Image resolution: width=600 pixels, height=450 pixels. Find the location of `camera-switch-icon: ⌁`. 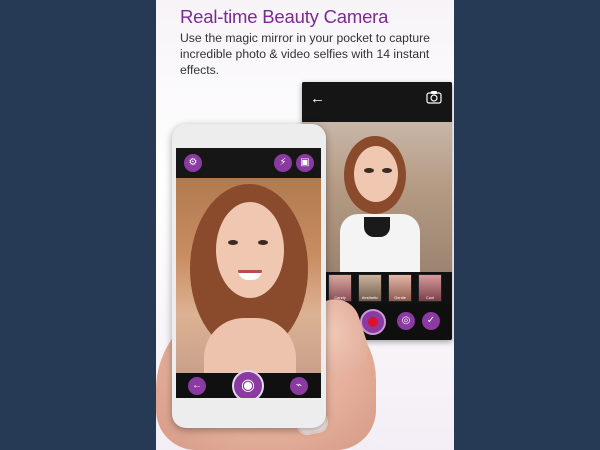

camera-switch-icon: ⌁ is located at coordinates (299, 386).